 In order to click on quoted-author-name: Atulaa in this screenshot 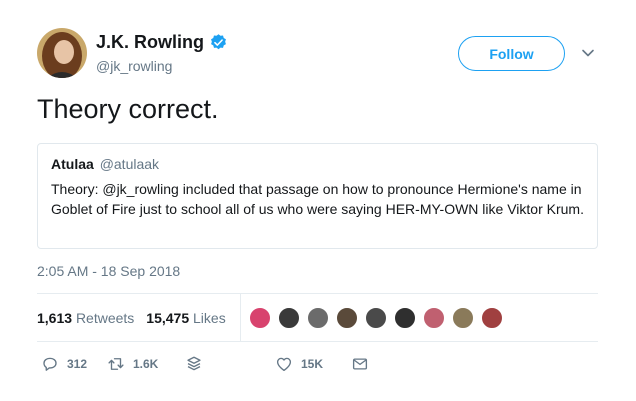, I will do `click(72, 164)`.